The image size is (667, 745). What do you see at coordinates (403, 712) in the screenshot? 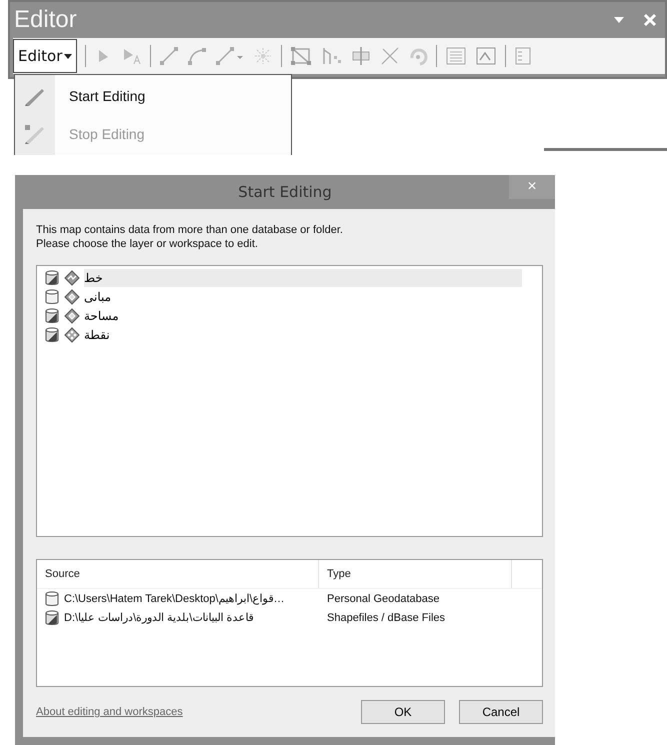
I see `dialog-button: OK` at bounding box center [403, 712].